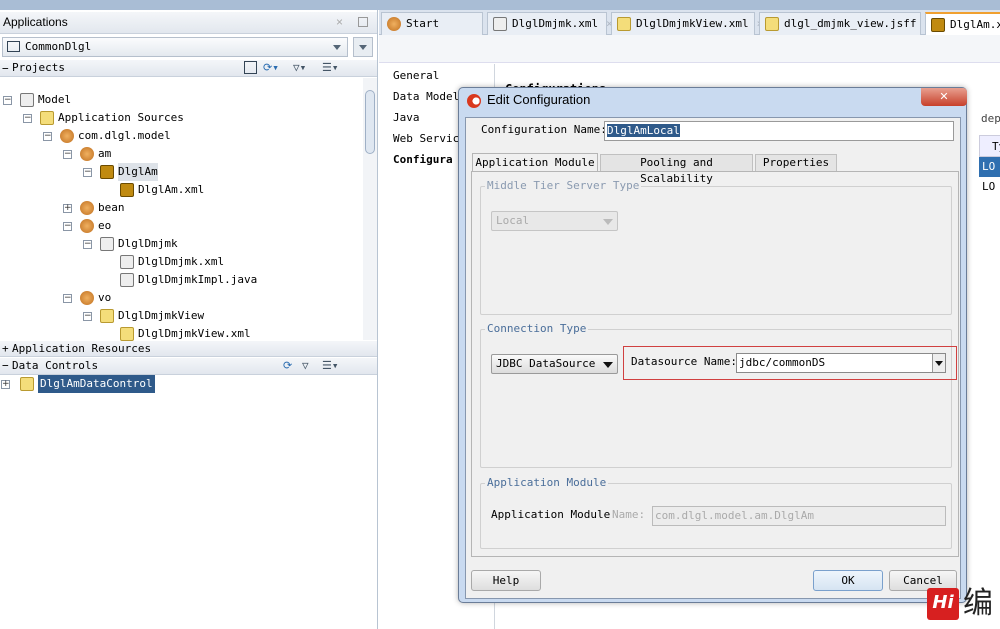 The image size is (1000, 629). What do you see at coordinates (161, 315) in the screenshot?
I see `tree-item-label: DlglDmjmkView` at bounding box center [161, 315].